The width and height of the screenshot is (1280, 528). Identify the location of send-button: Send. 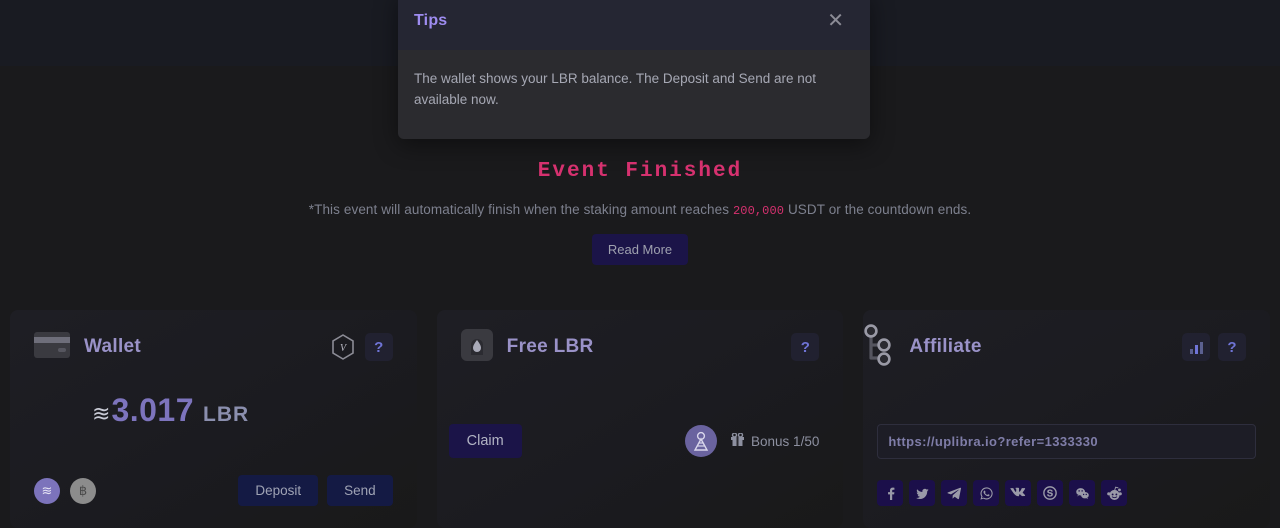
(360, 490).